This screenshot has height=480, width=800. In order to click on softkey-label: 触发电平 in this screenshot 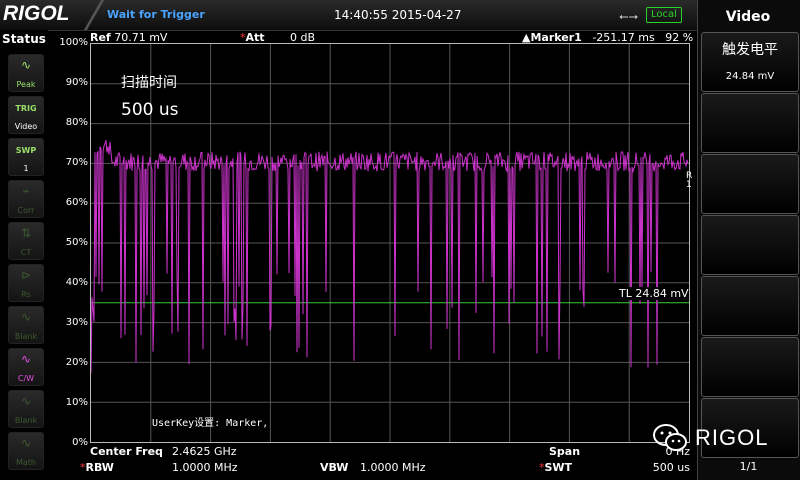, I will do `click(750, 50)`.